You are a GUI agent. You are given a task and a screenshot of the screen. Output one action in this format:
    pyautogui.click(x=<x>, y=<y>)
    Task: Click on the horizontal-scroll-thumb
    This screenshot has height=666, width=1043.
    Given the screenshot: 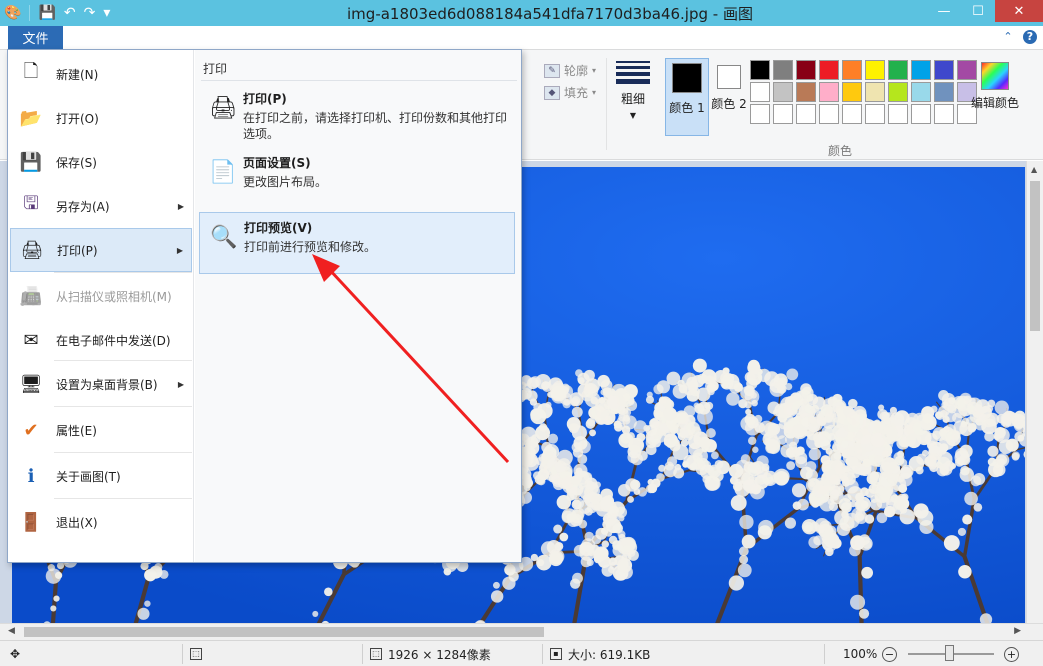 What is the action you would take?
    pyautogui.click(x=284, y=632)
    